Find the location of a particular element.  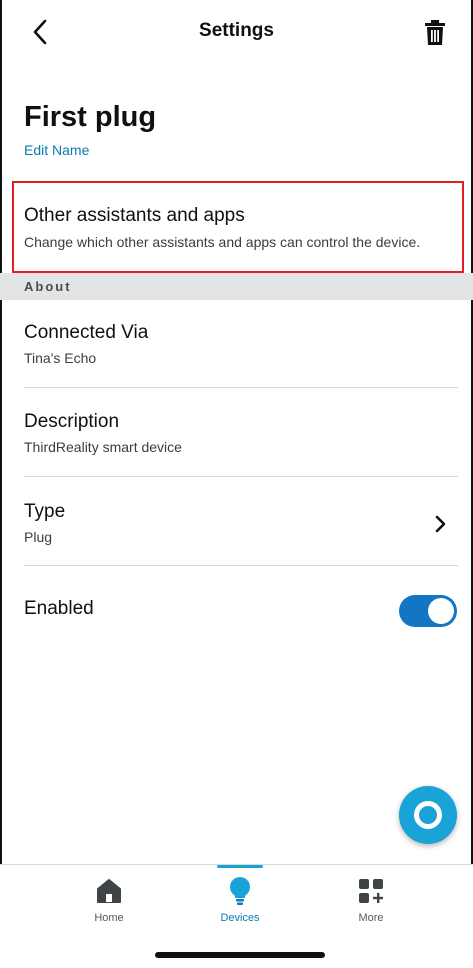

lightbulb-icon is located at coordinates (240, 891).